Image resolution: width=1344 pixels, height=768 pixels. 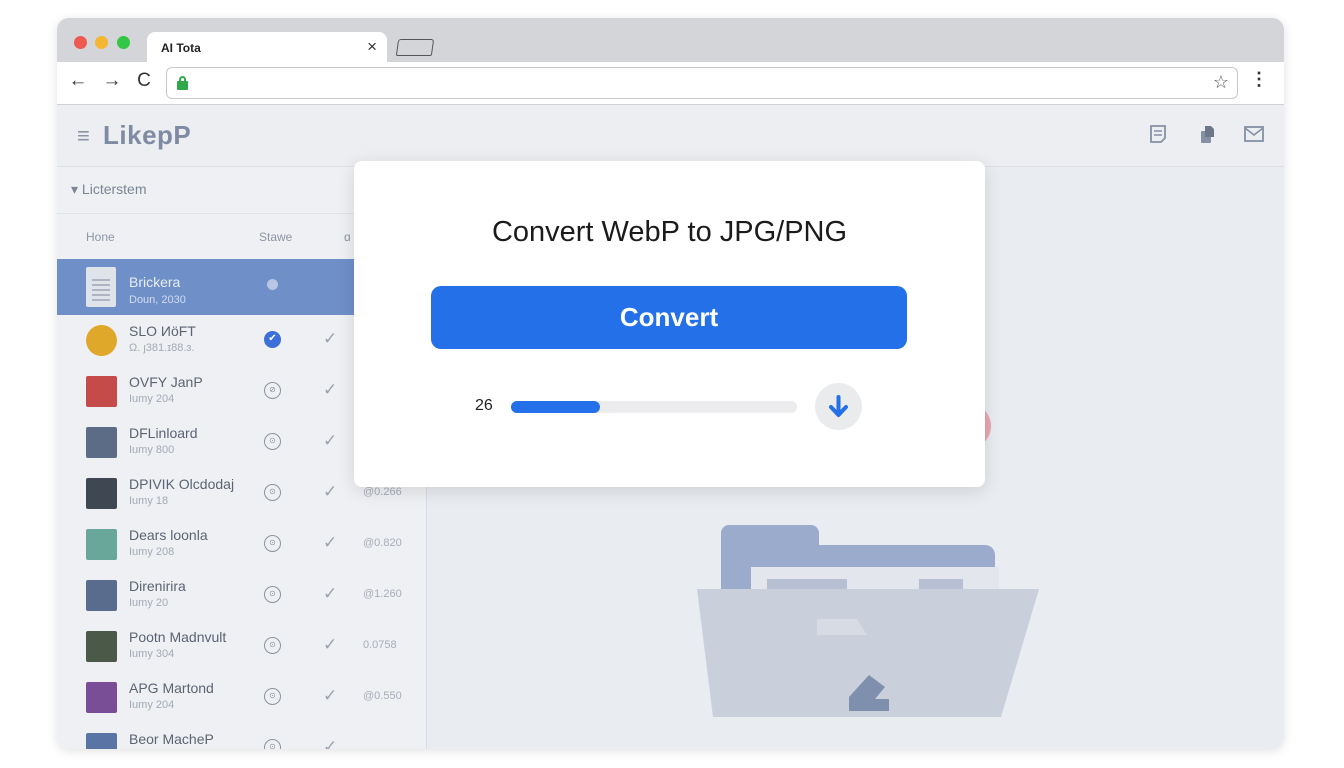 I want to click on file-name: APG Martond, so click(x=171, y=688).